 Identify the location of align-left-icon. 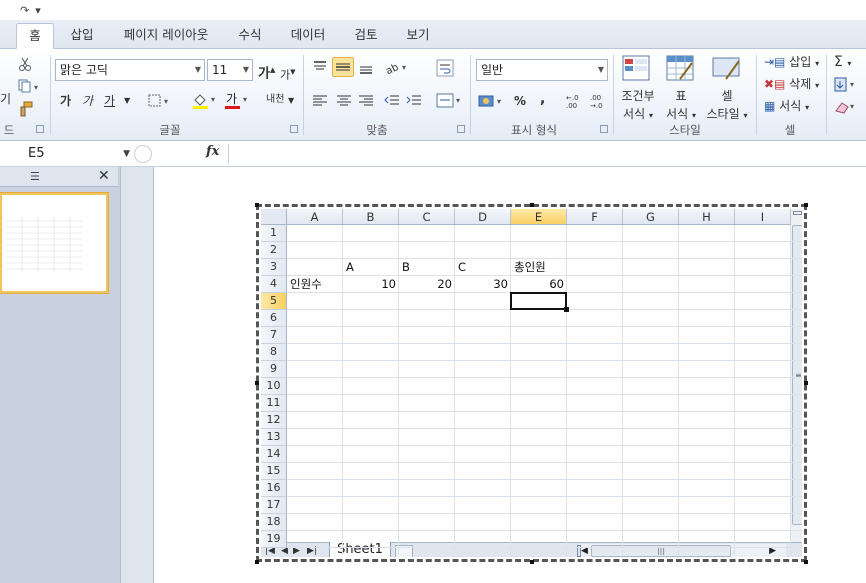
(320, 101).